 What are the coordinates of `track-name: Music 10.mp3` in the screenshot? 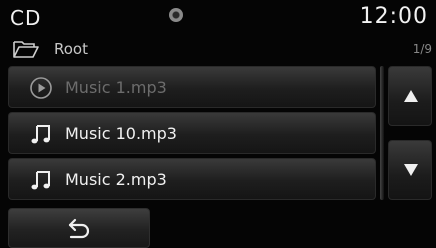 It's located at (121, 133).